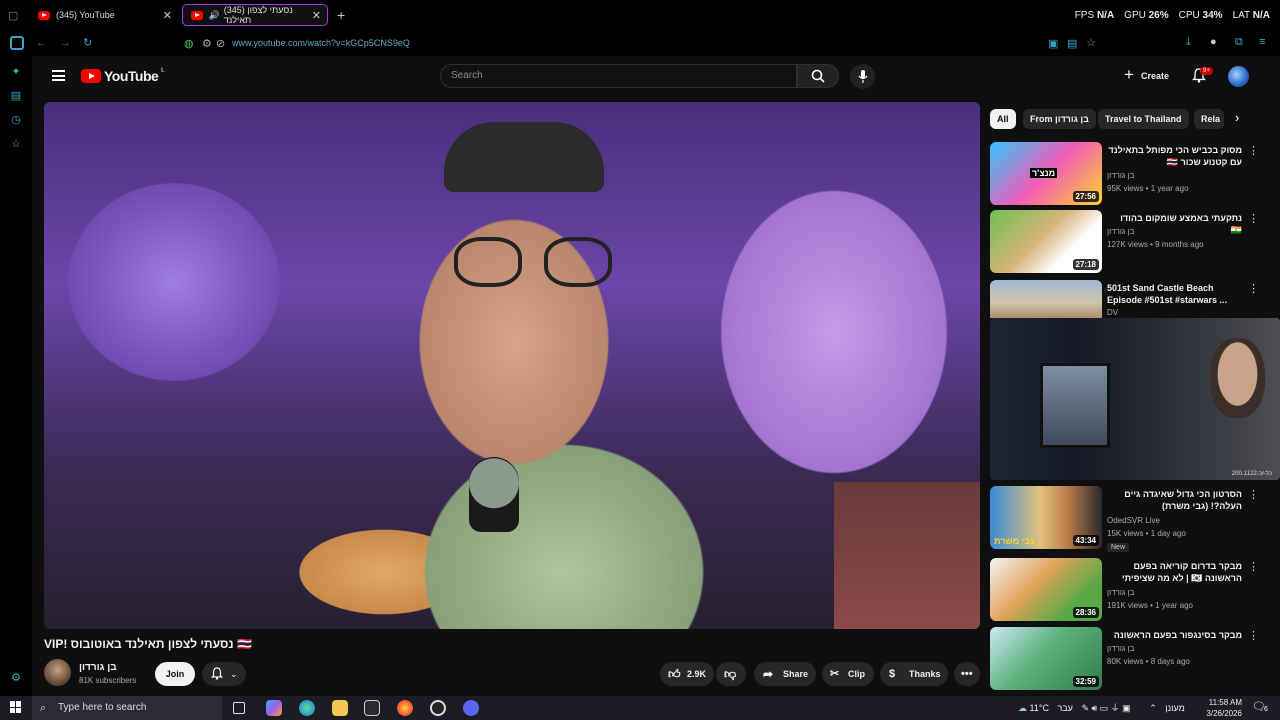  I want to click on task-view-icon, so click(239, 708).